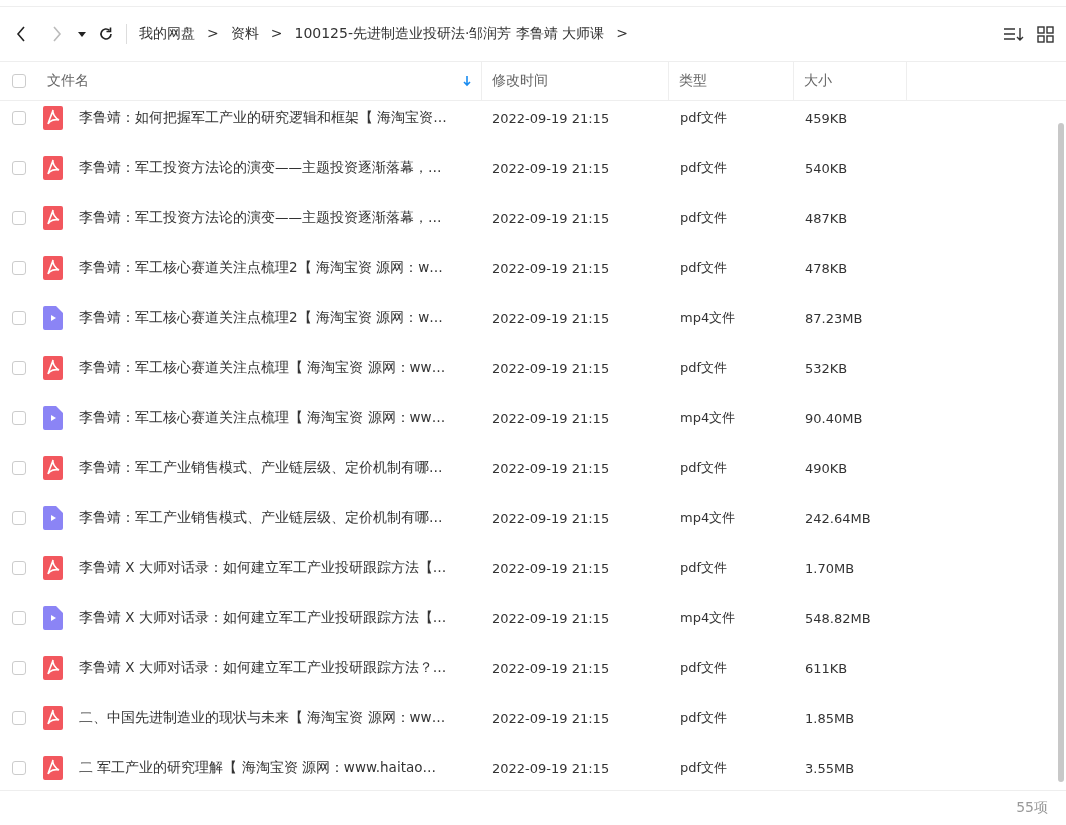  I want to click on file-size: 1.85MB, so click(830, 718).